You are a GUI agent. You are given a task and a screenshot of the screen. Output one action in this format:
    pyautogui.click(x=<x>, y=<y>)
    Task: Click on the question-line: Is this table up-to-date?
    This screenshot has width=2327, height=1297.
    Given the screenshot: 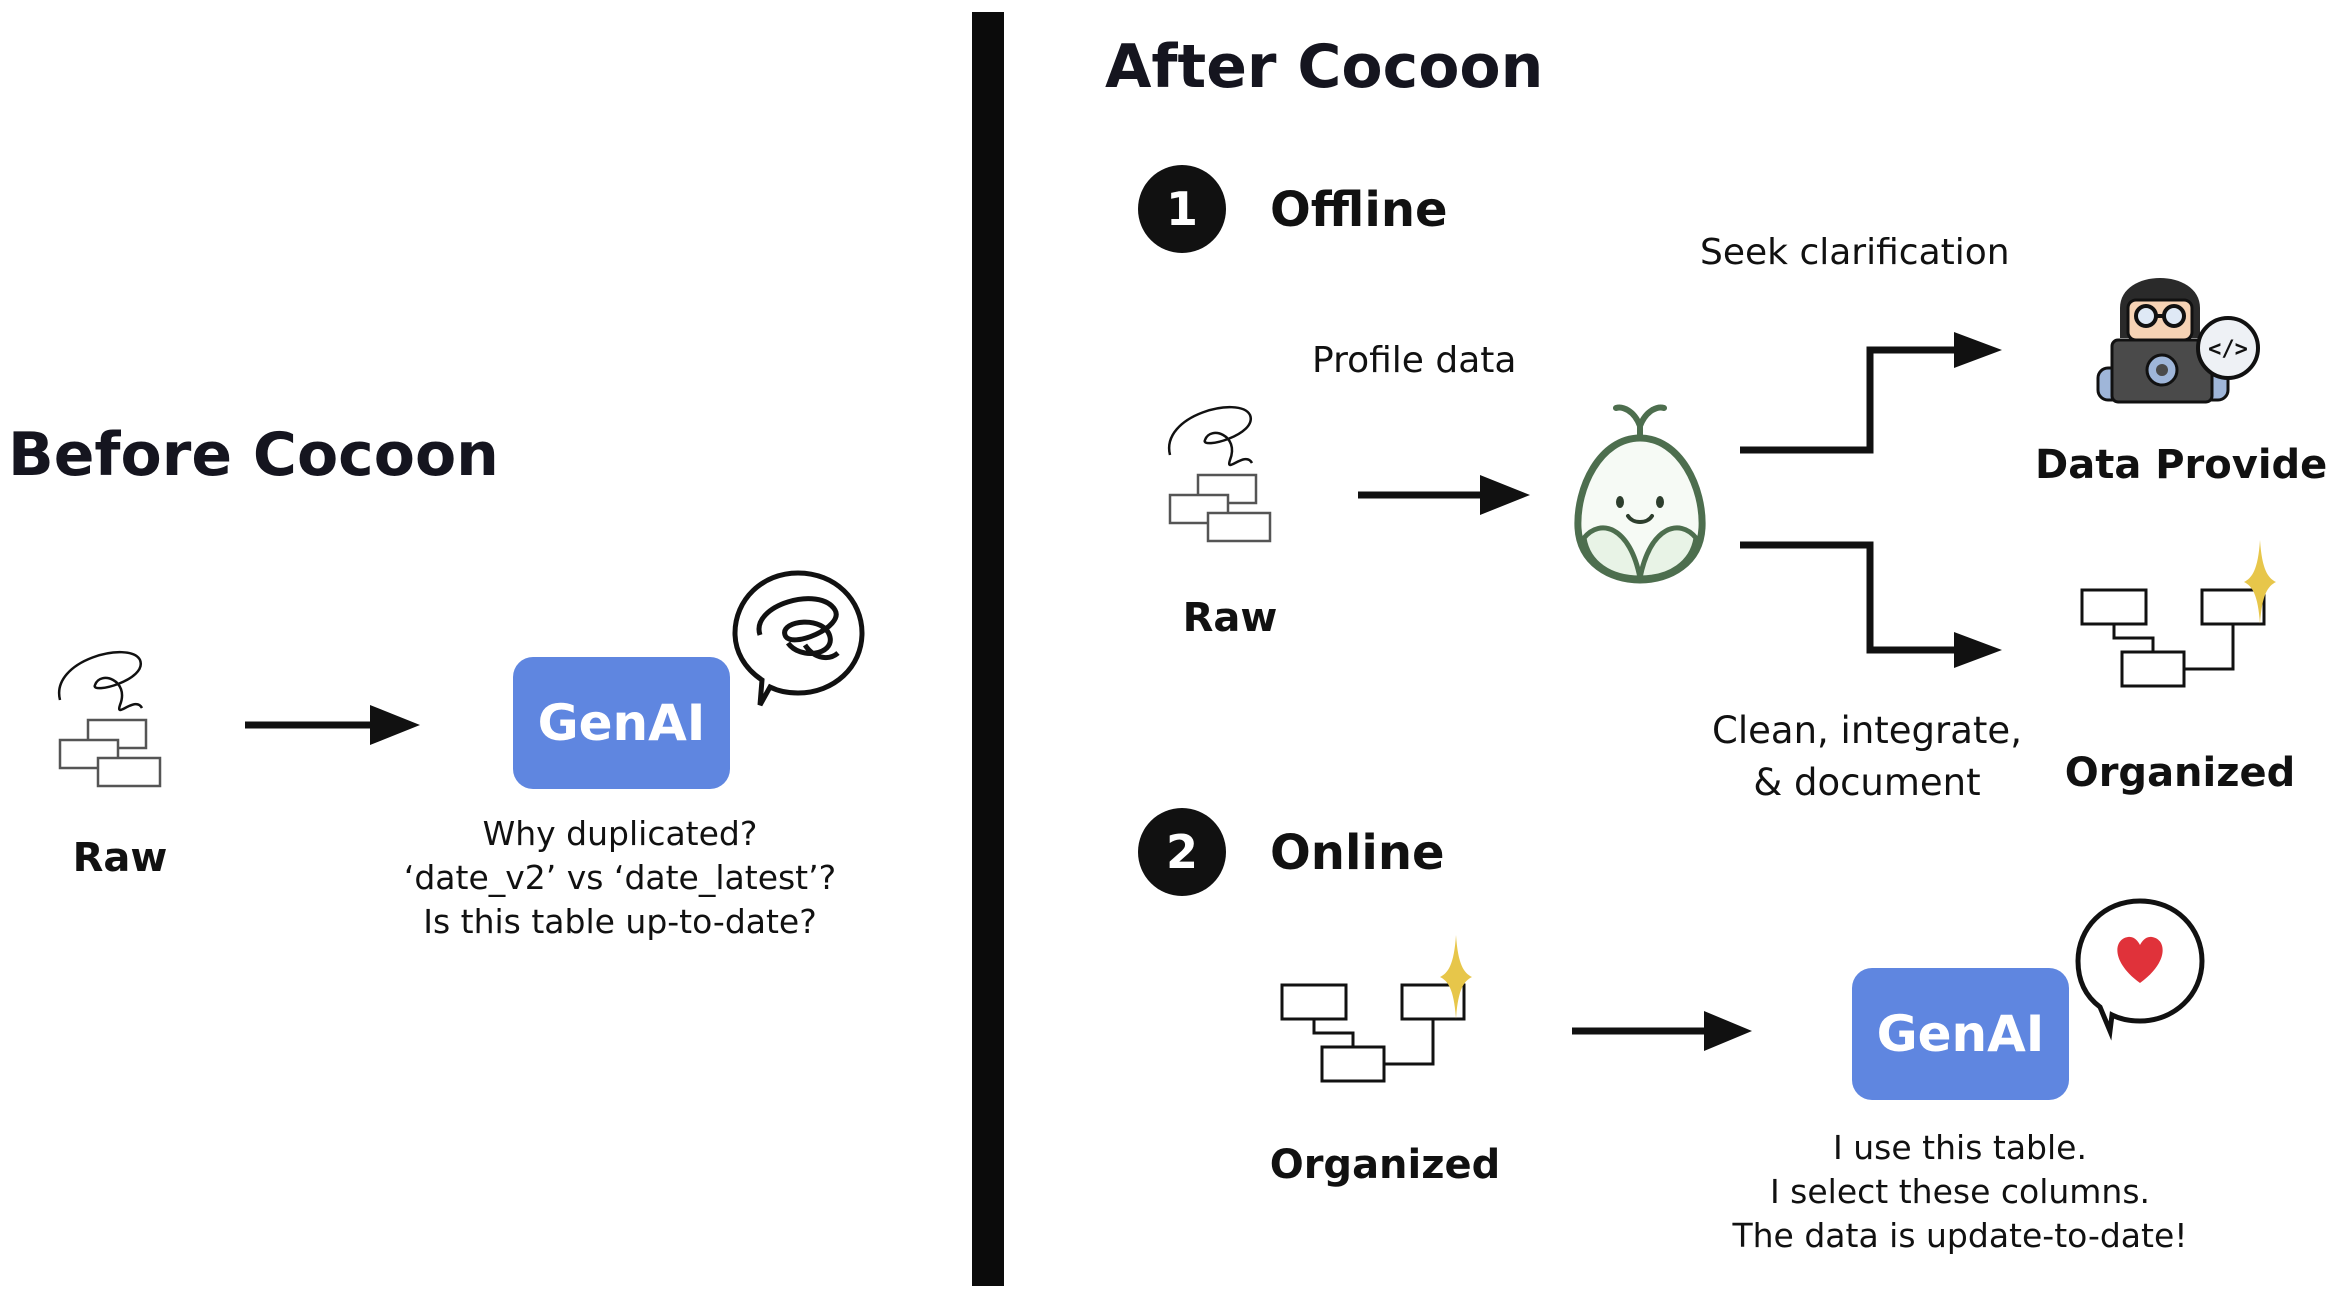 What is the action you would take?
    pyautogui.click(x=620, y=921)
    